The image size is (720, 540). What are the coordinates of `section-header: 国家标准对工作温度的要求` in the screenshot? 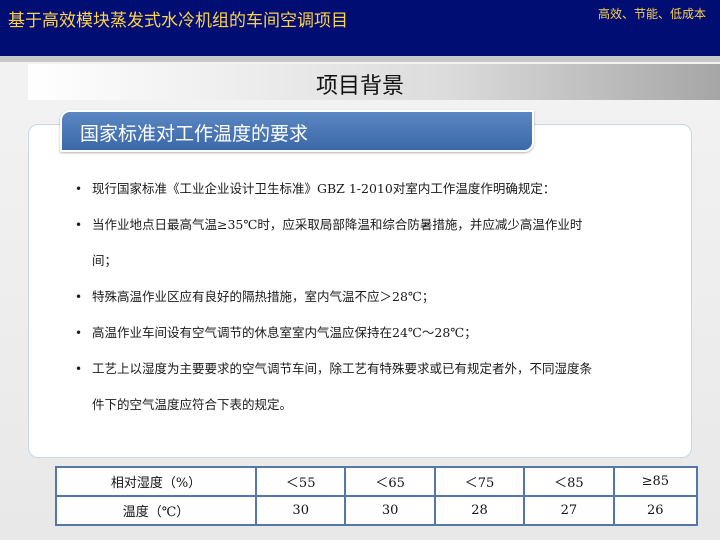 It's located at (297, 131).